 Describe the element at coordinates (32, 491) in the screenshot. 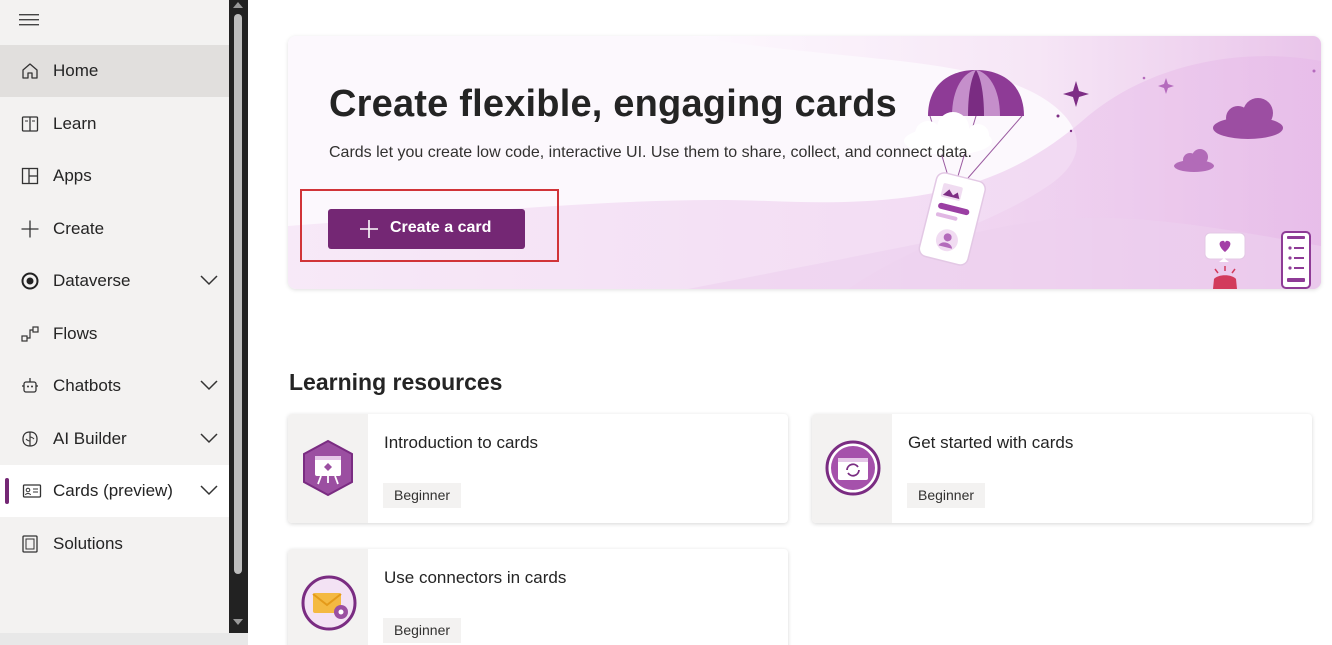

I see `cards-icon` at that location.